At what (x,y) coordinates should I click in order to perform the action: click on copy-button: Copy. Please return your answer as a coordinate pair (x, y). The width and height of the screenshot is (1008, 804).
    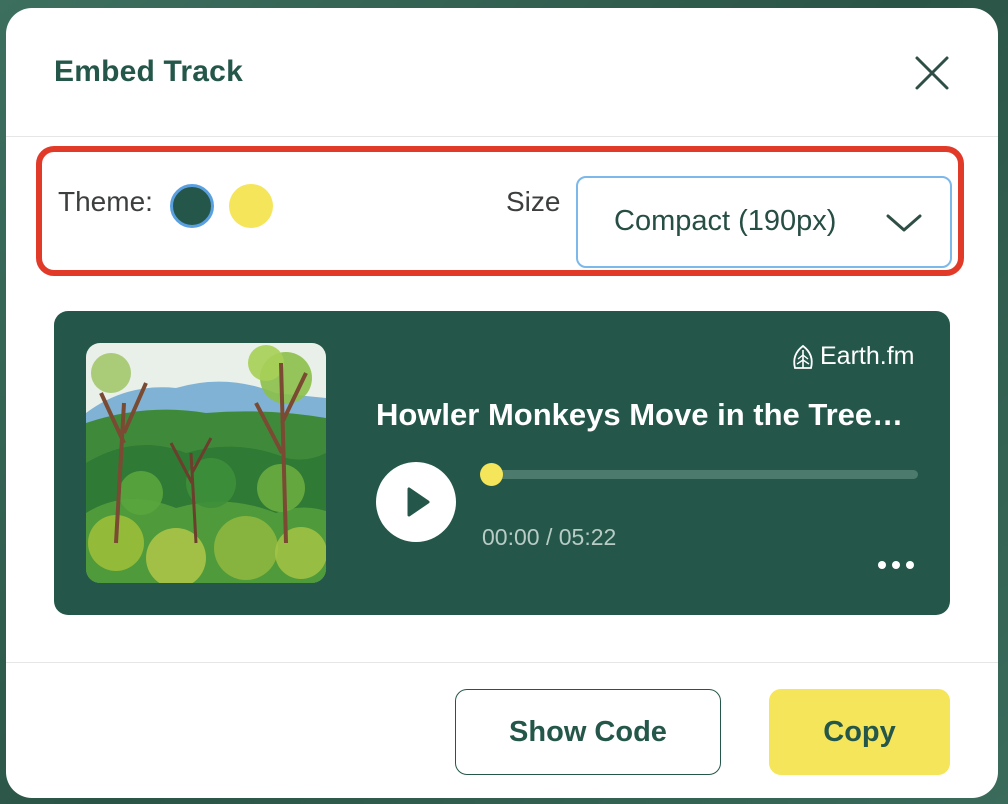
    Looking at the image, I should click on (859, 732).